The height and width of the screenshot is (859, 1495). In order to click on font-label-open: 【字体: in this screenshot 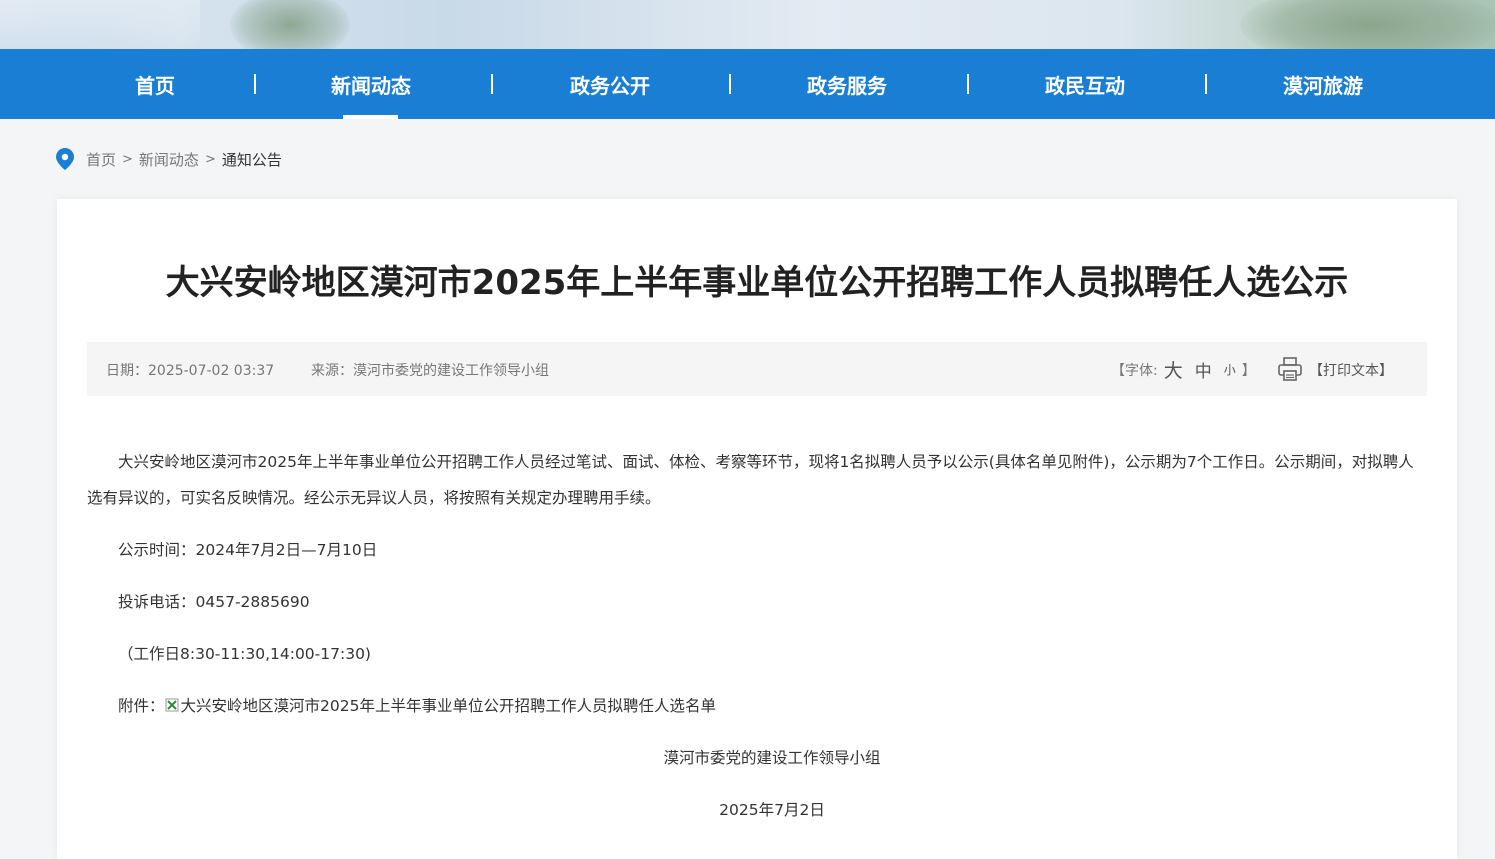, I will do `click(1134, 370)`.